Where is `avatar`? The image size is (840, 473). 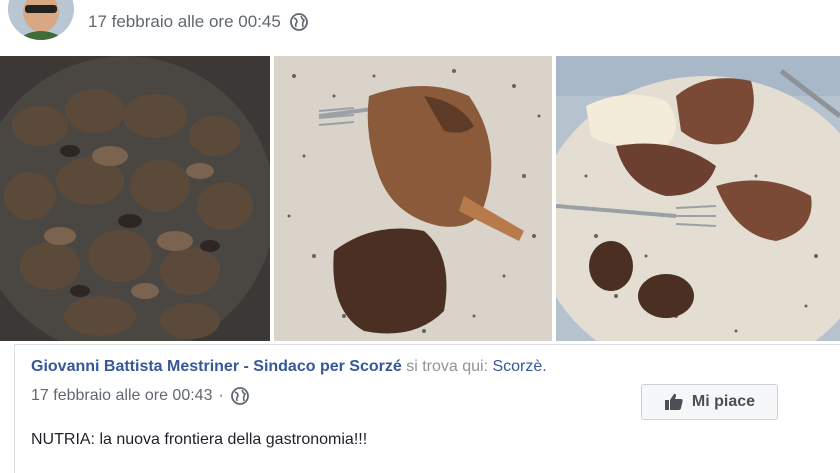 avatar is located at coordinates (41, 20).